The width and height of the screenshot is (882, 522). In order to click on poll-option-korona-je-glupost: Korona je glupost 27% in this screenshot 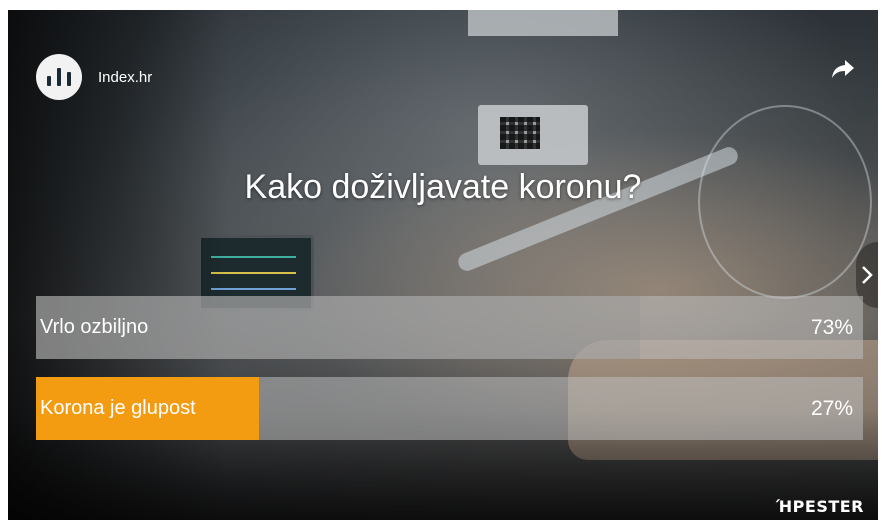, I will do `click(449, 408)`.